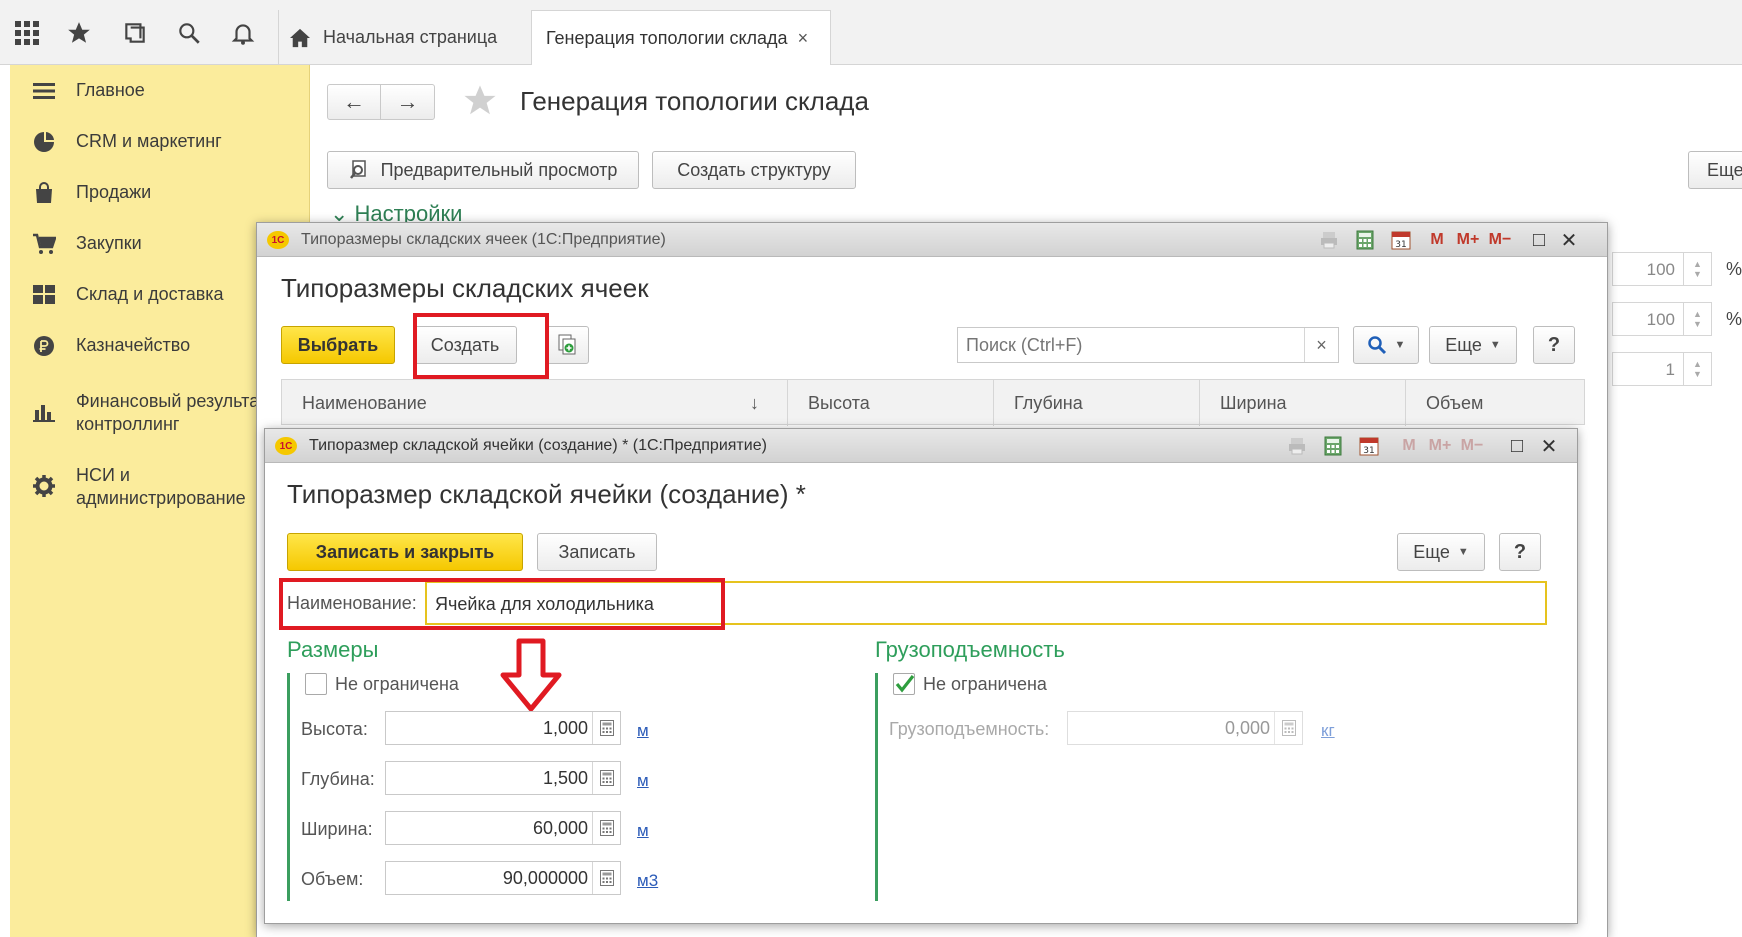 The image size is (1742, 937). What do you see at coordinates (1554, 345) in the screenshot?
I see `list-help-button: ?` at bounding box center [1554, 345].